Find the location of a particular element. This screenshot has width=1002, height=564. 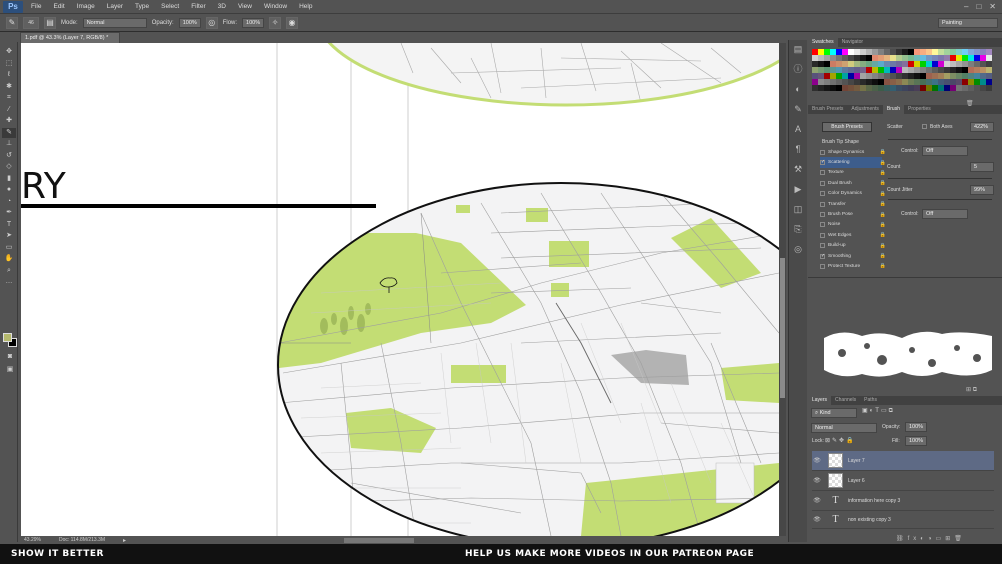

eraser-tool-icon: ◇ is located at coordinates (9, 167).